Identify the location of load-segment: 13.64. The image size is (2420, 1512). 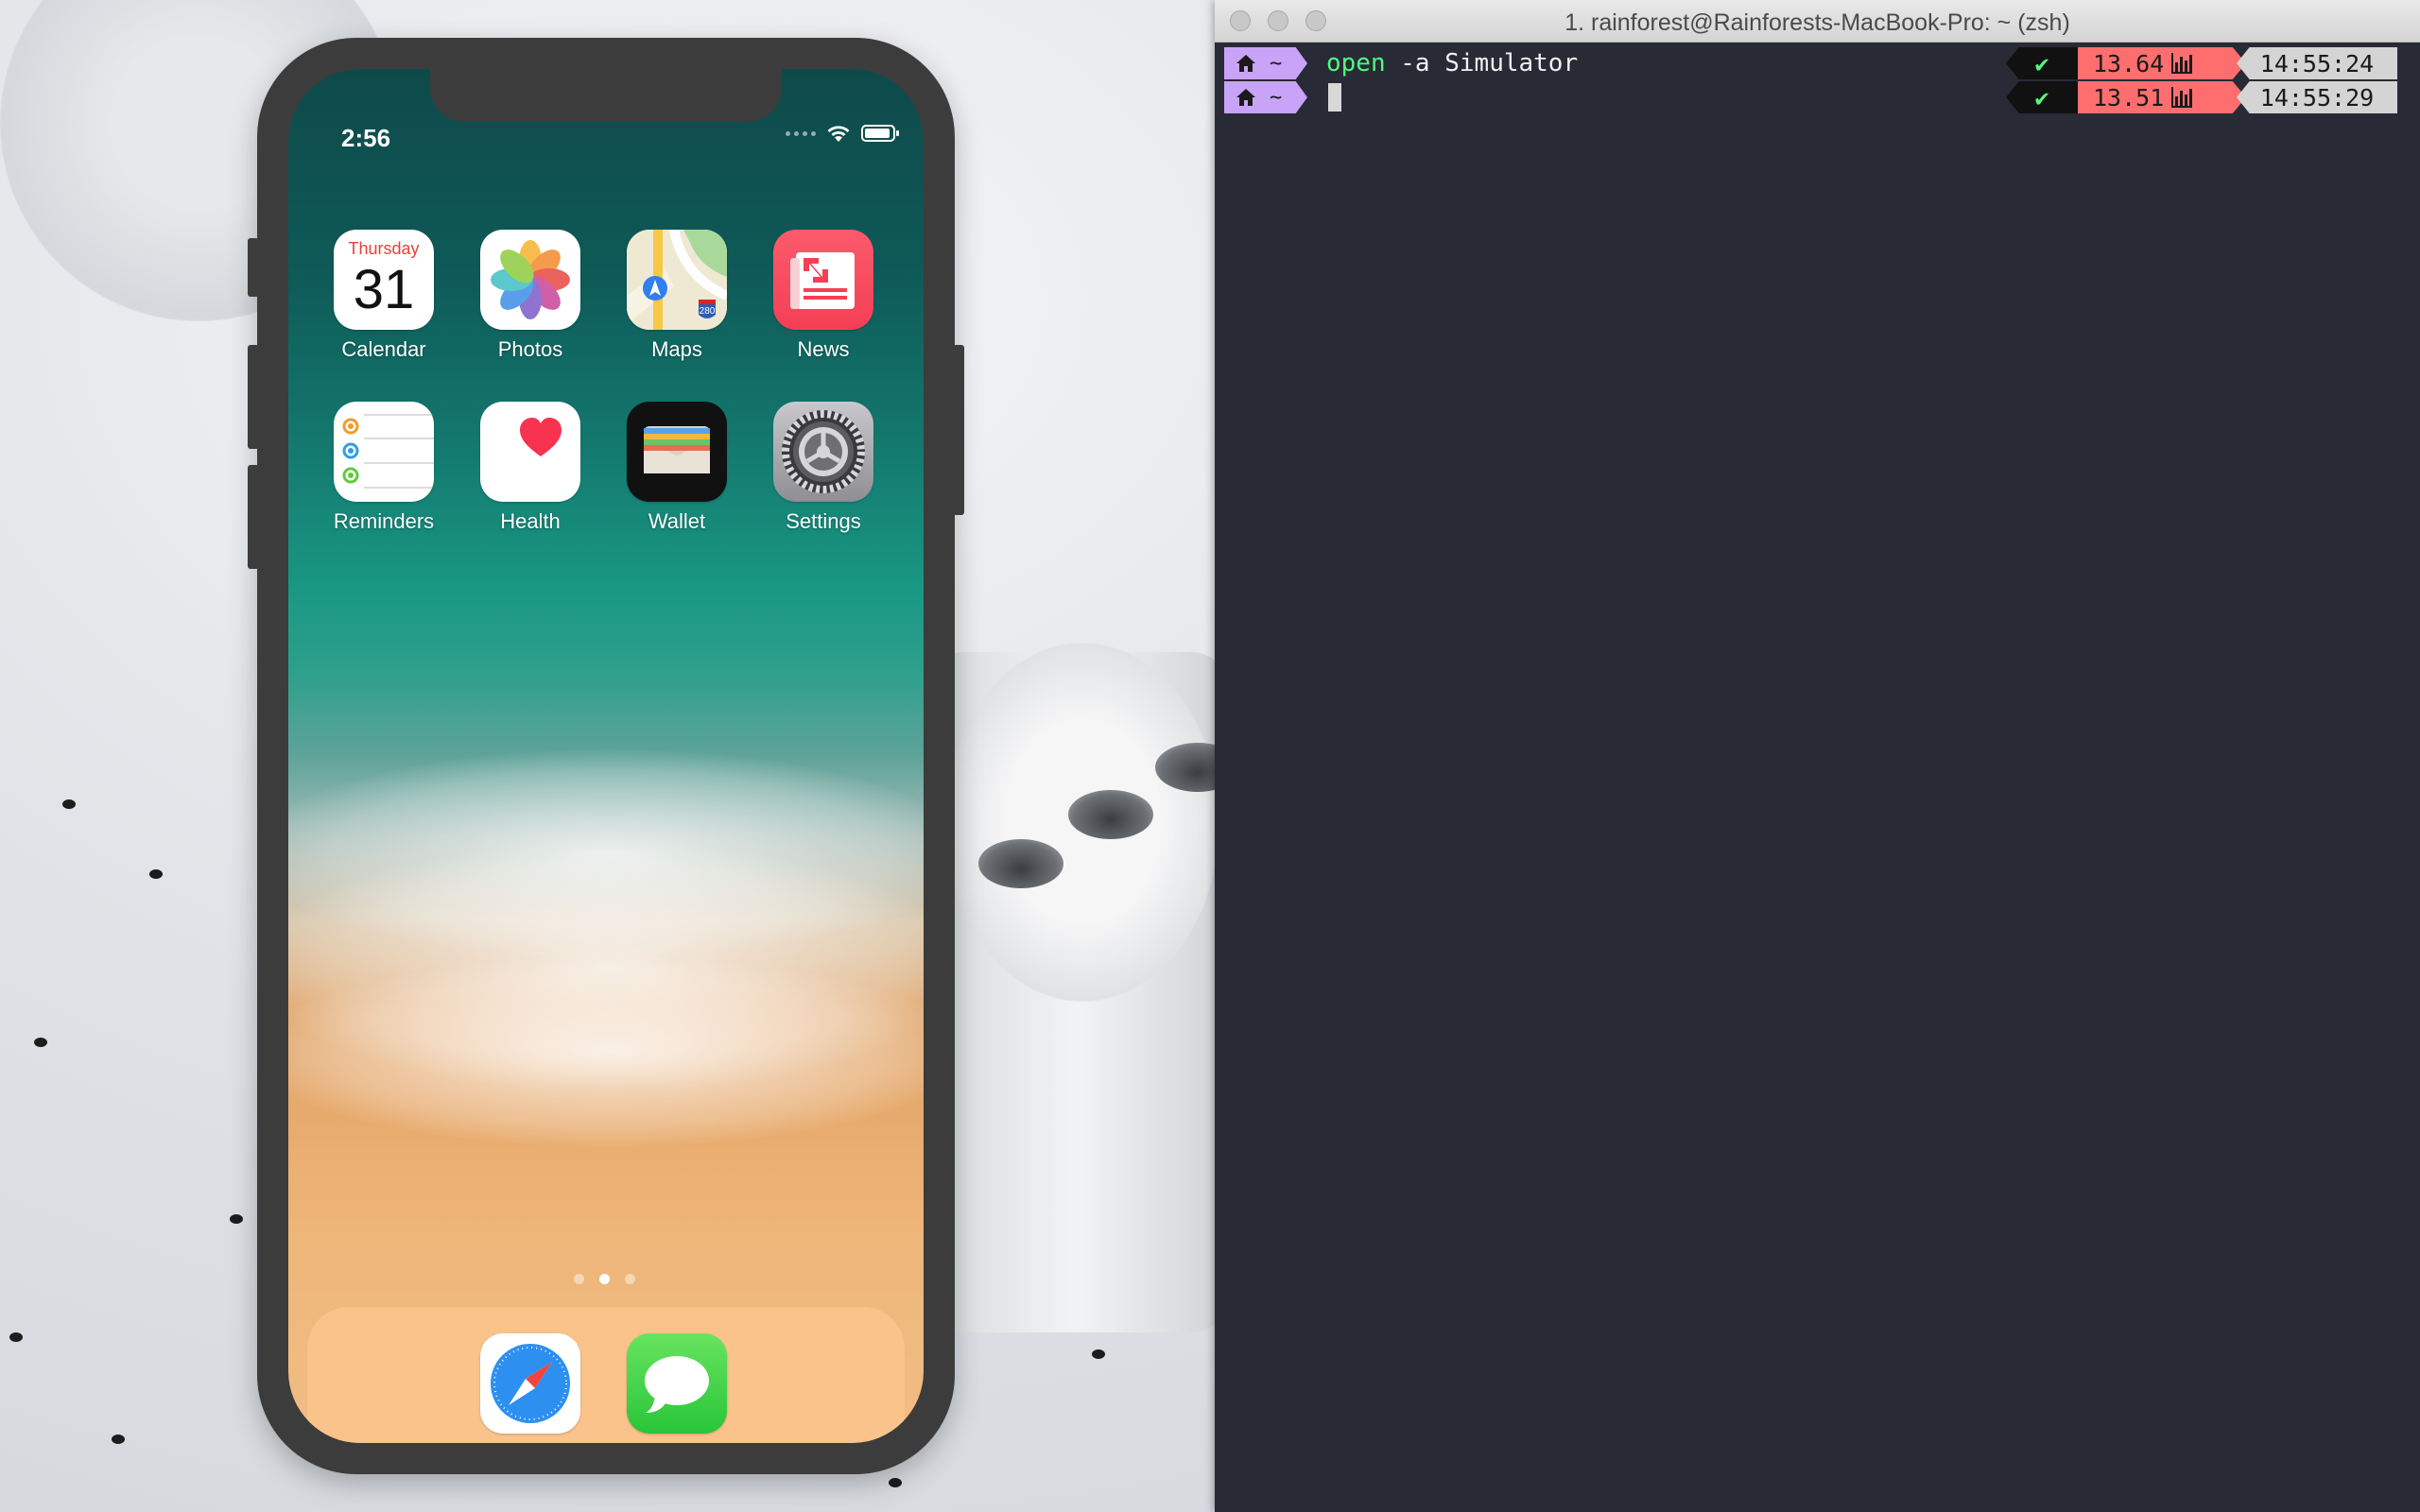
(2162, 63).